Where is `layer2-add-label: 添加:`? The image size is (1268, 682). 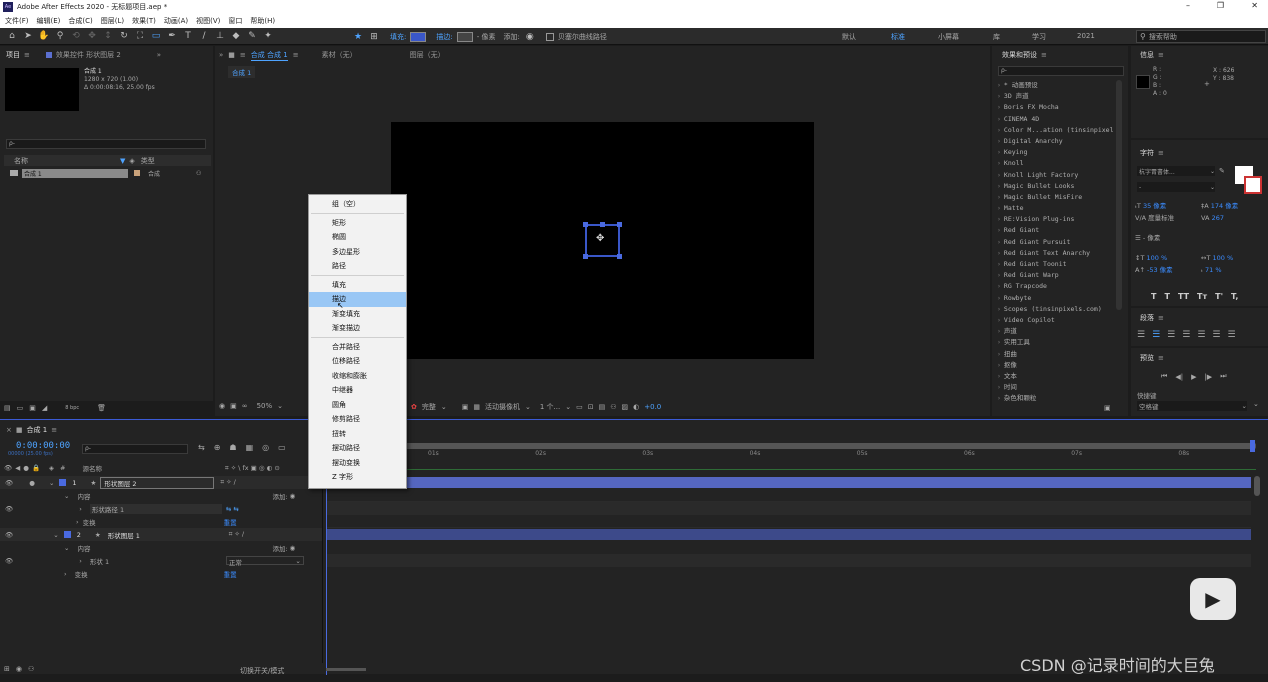
layer2-add-label: 添加: is located at coordinates (279, 548).